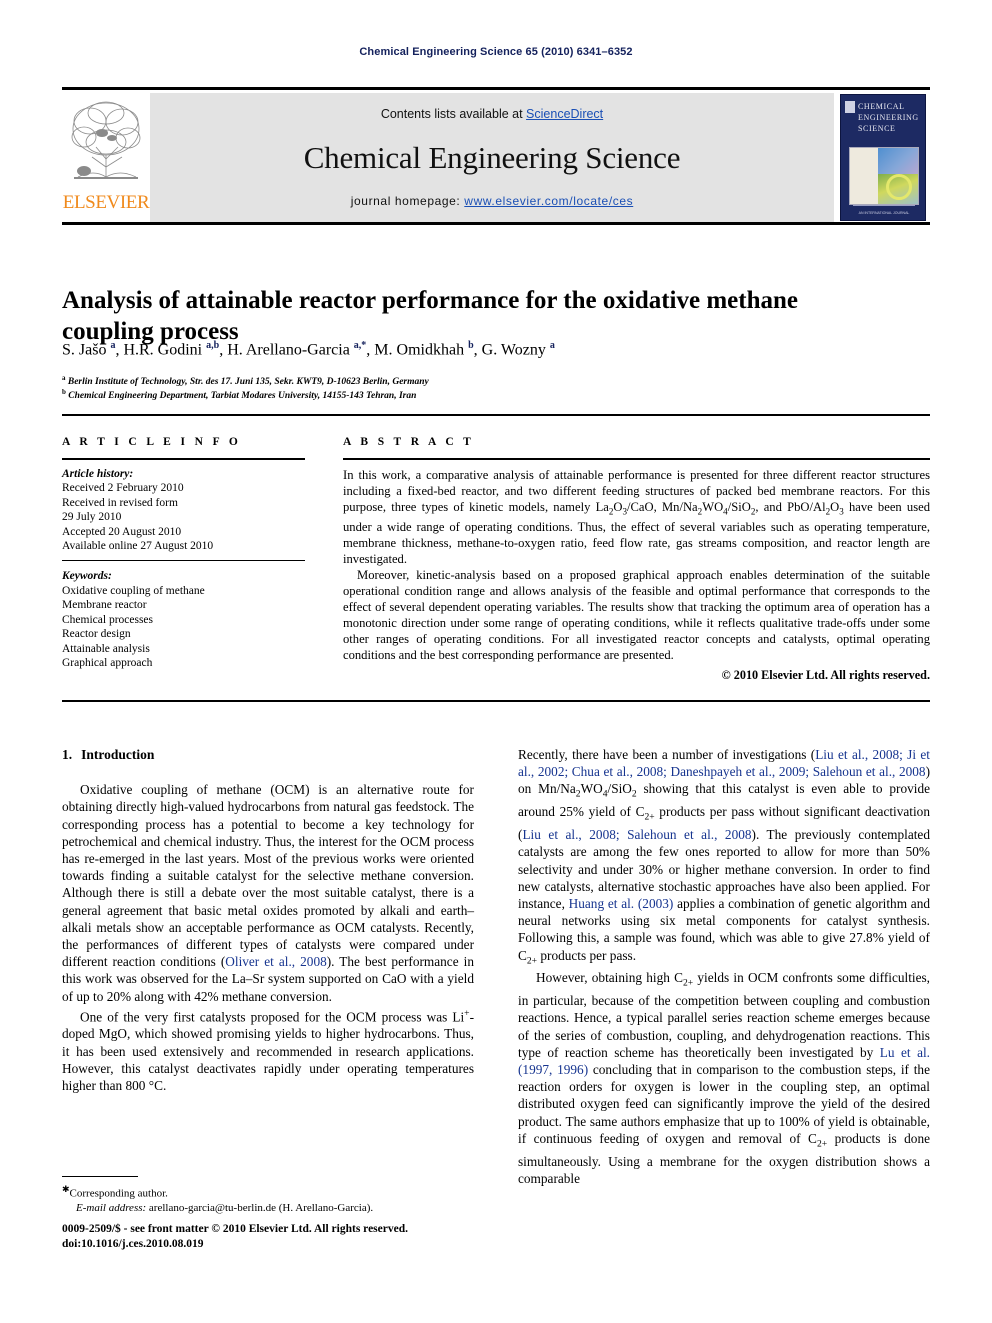  What do you see at coordinates (108, 619) in the screenshot?
I see `keyword-item: Chemical processes` at bounding box center [108, 619].